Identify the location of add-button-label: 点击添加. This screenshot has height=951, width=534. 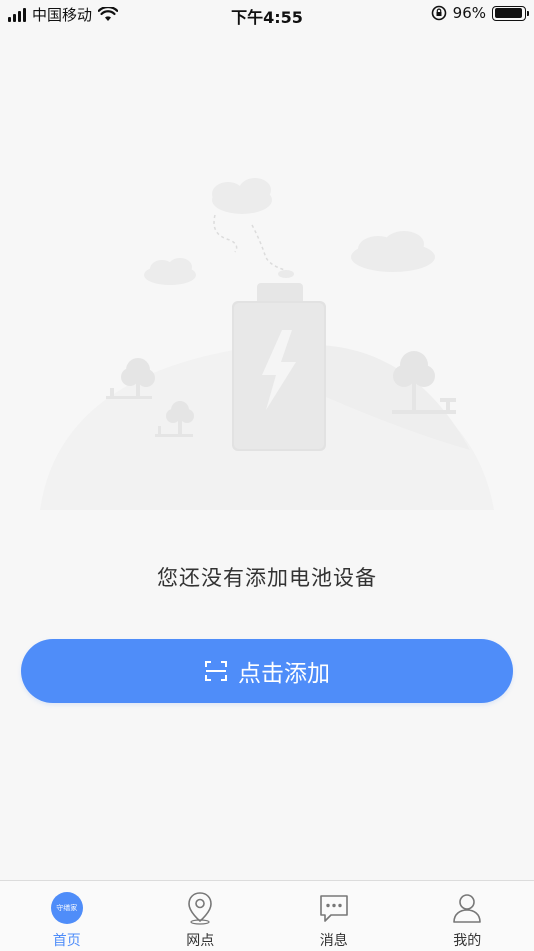
(284, 671).